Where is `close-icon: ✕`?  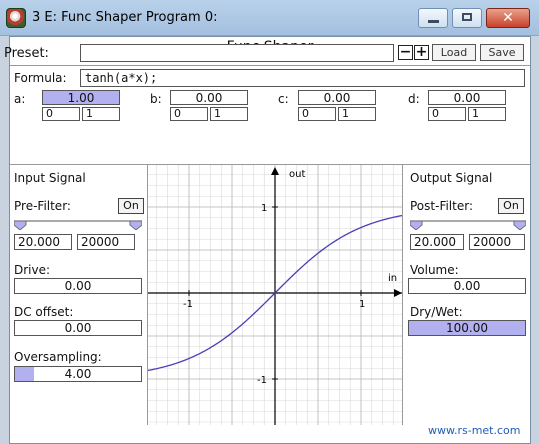
close-icon: ✕ is located at coordinates (508, 18).